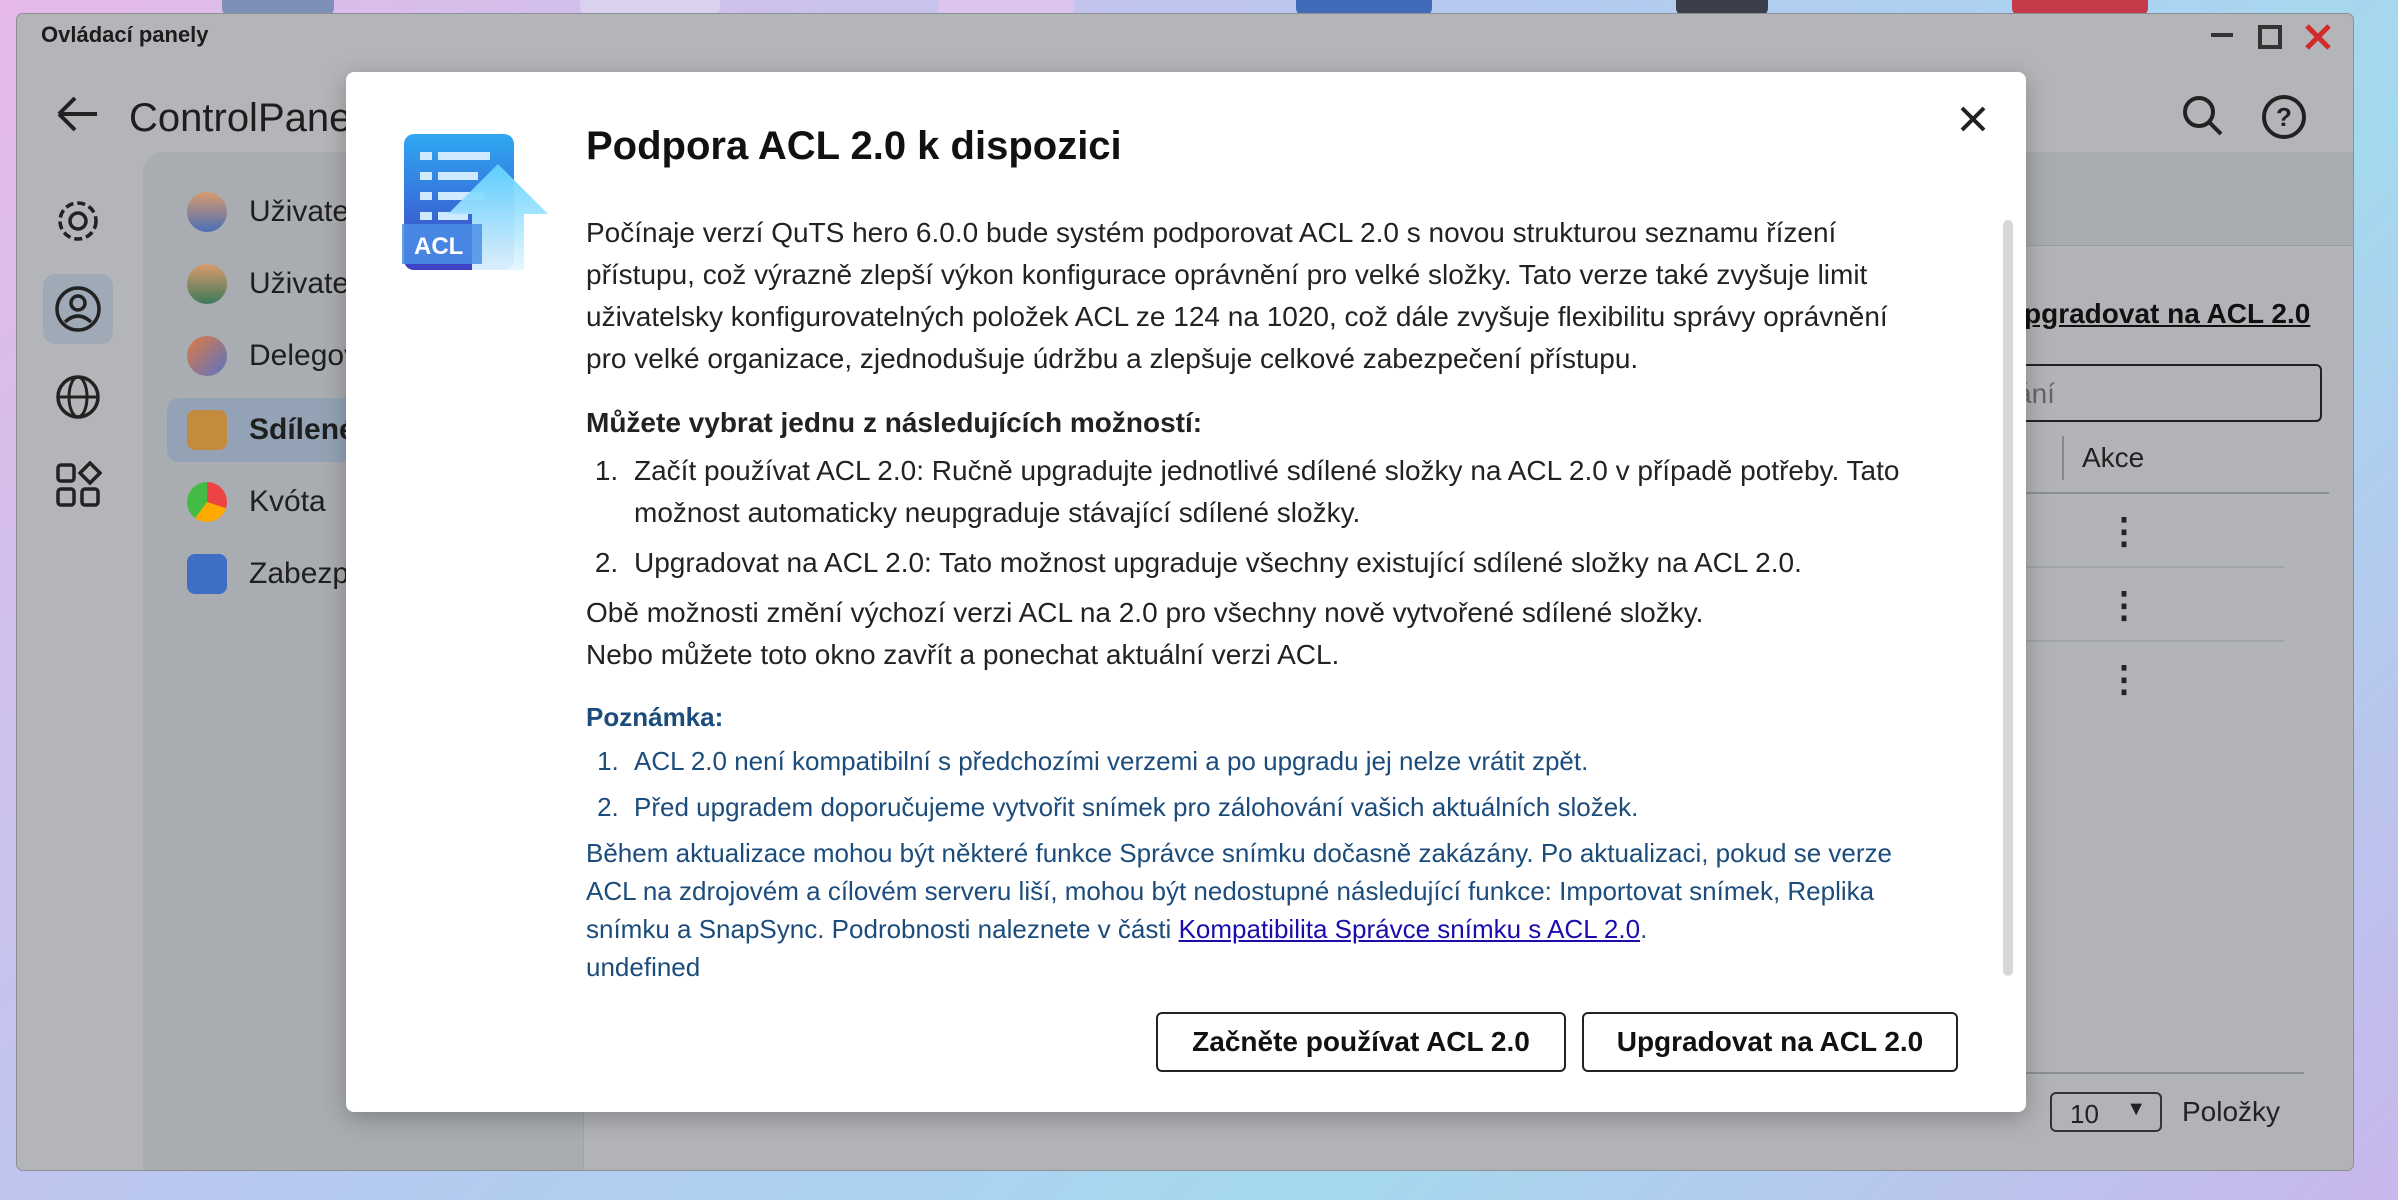 The image size is (2398, 1200). I want to click on chevron-down-icon: ▼, so click(2136, 1109).